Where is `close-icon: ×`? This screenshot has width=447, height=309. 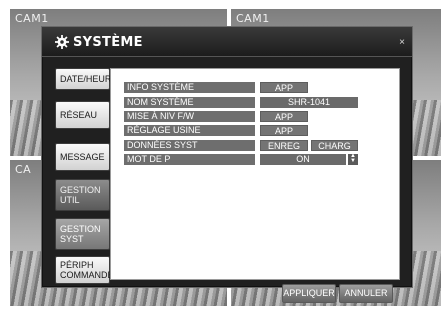 close-icon: × is located at coordinates (402, 42).